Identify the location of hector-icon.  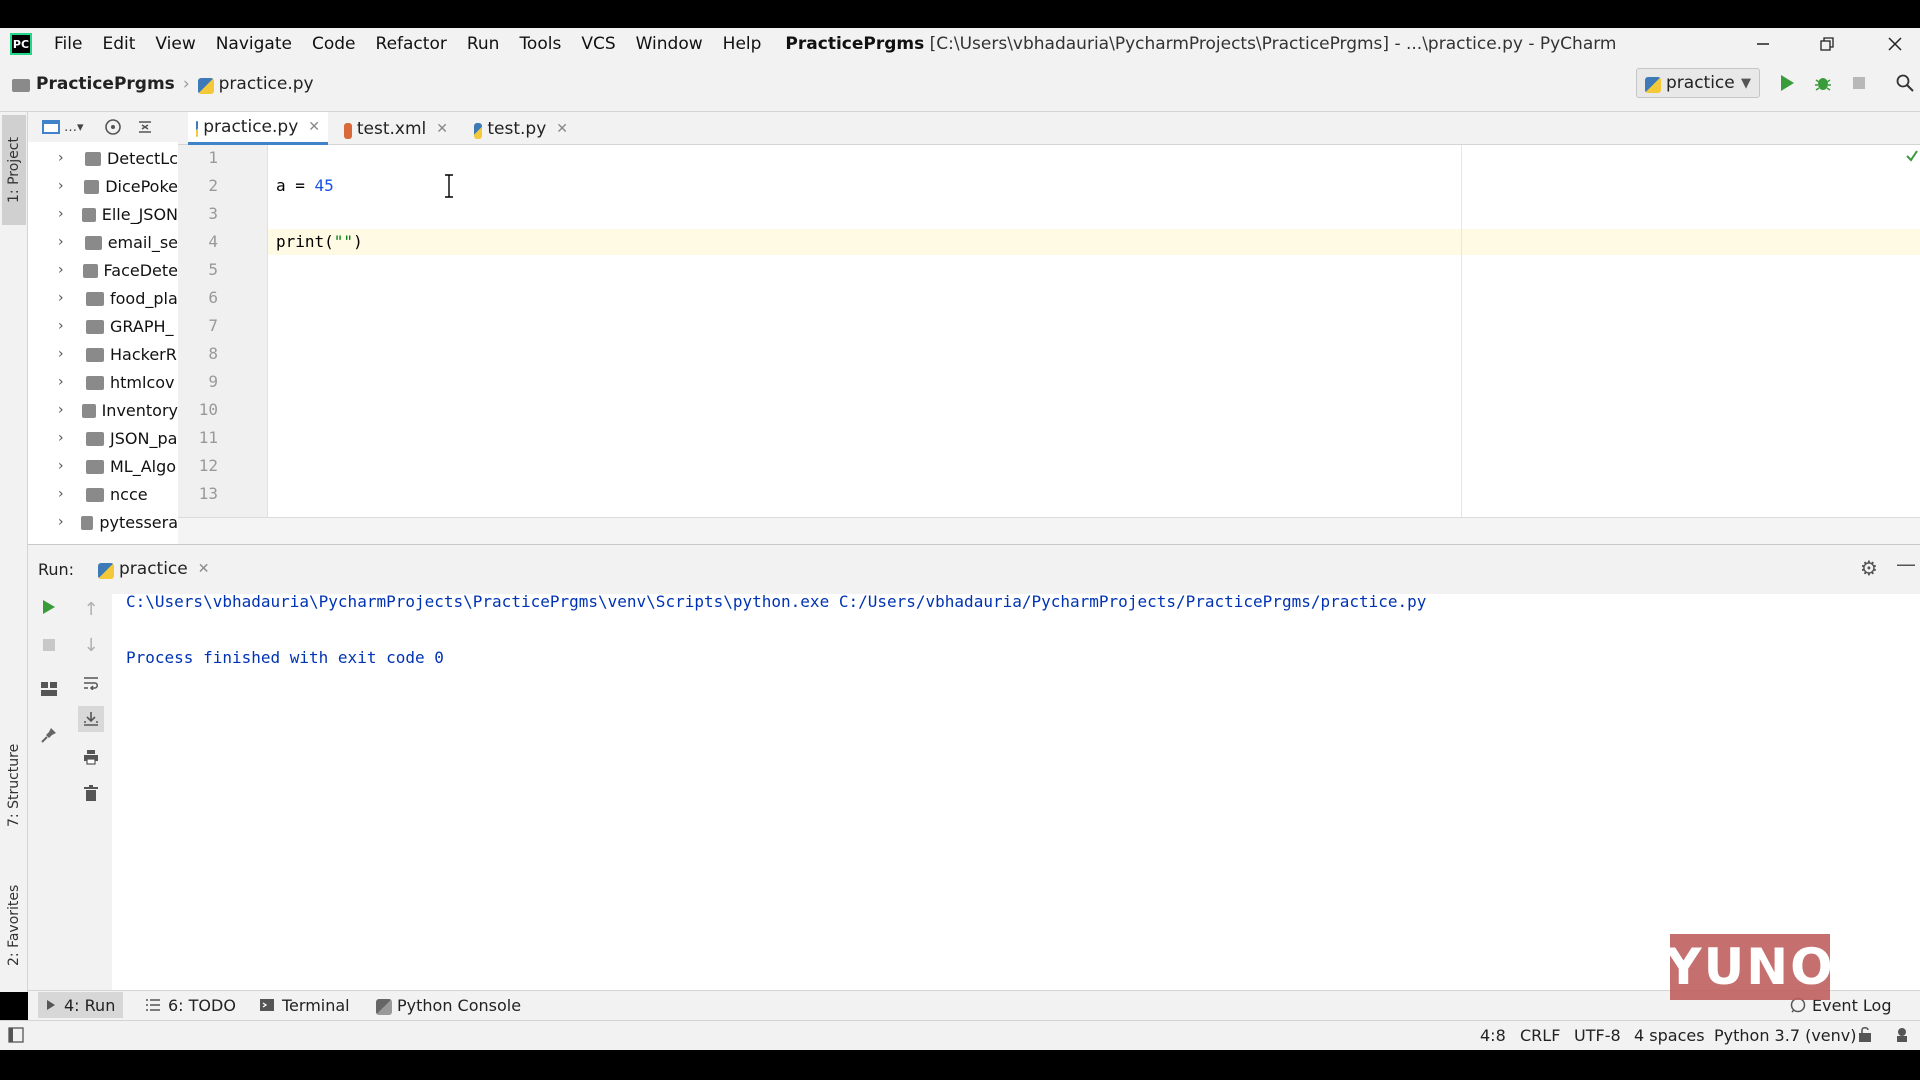
(1902, 1034).